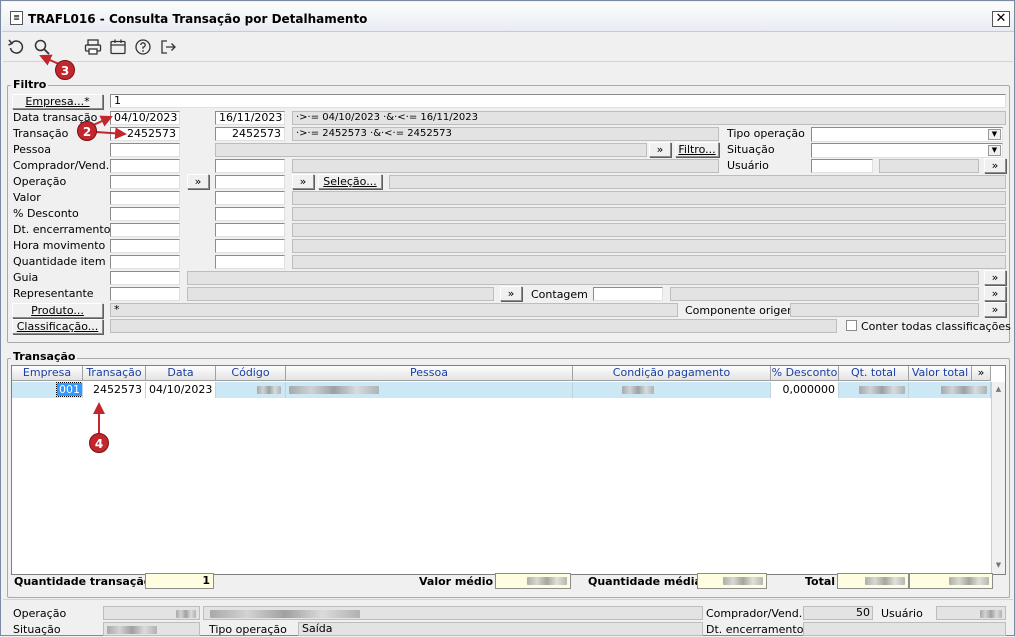 The image size is (1015, 637). Describe the element at coordinates (65, 70) in the screenshot. I see `annotation-marker-3: 3` at that location.